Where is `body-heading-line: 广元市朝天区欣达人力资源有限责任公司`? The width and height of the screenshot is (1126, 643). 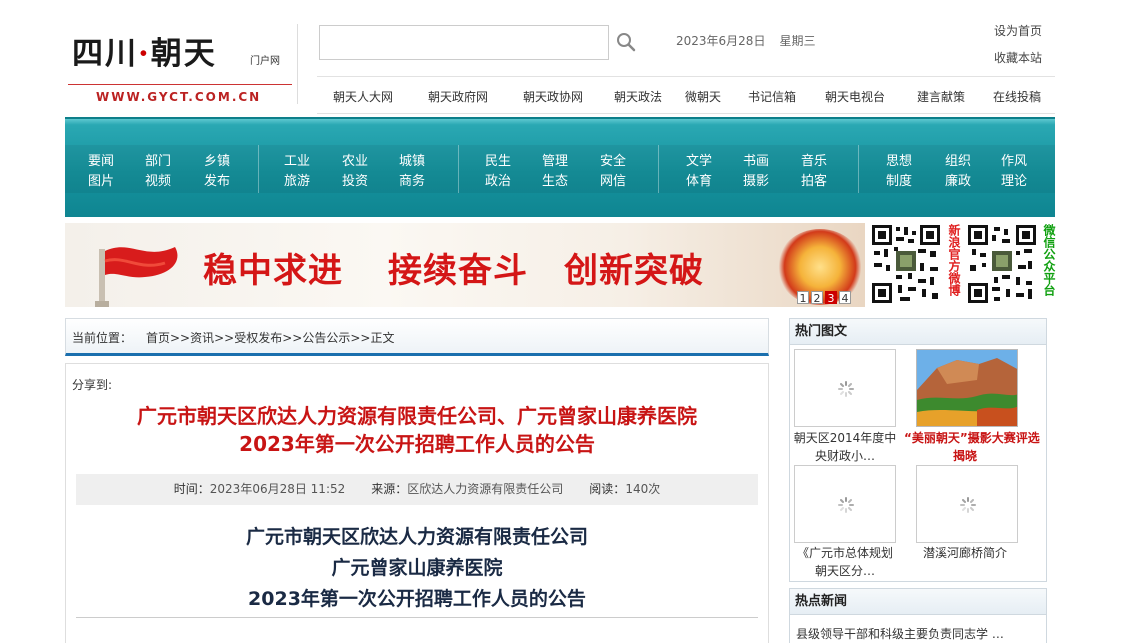
body-heading-line: 广元市朝天区欣达人力资源有限责任公司 is located at coordinates (416, 537).